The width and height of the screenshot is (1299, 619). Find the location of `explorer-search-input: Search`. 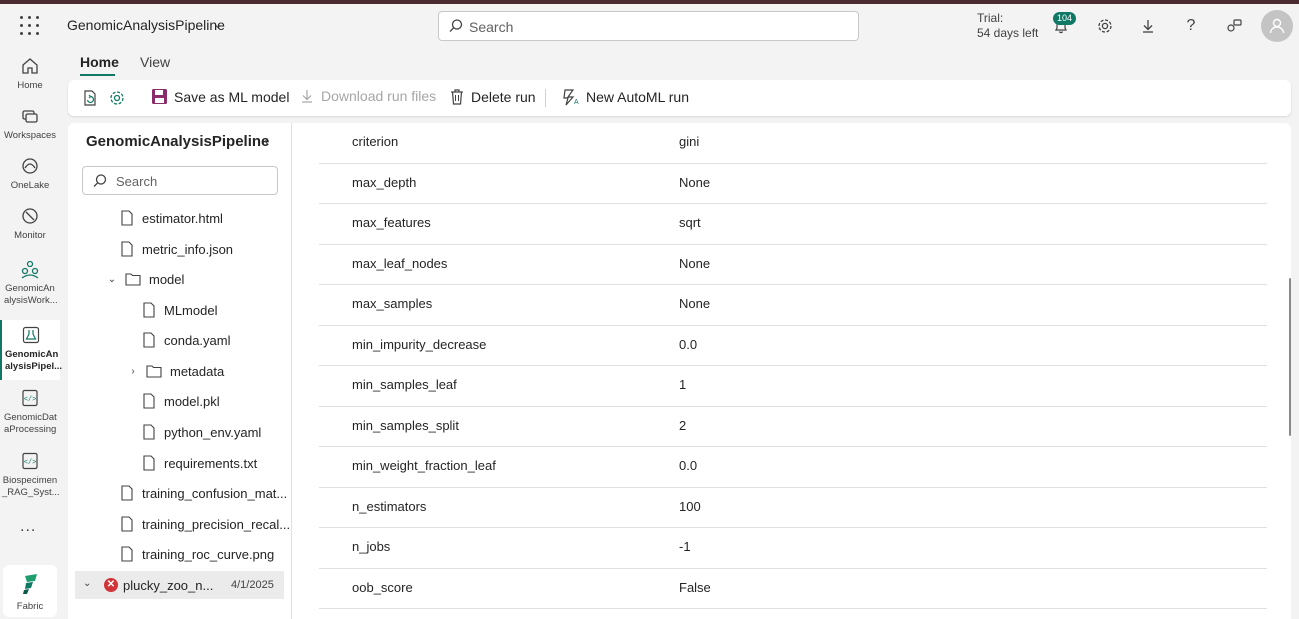

explorer-search-input: Search is located at coordinates (180, 180).